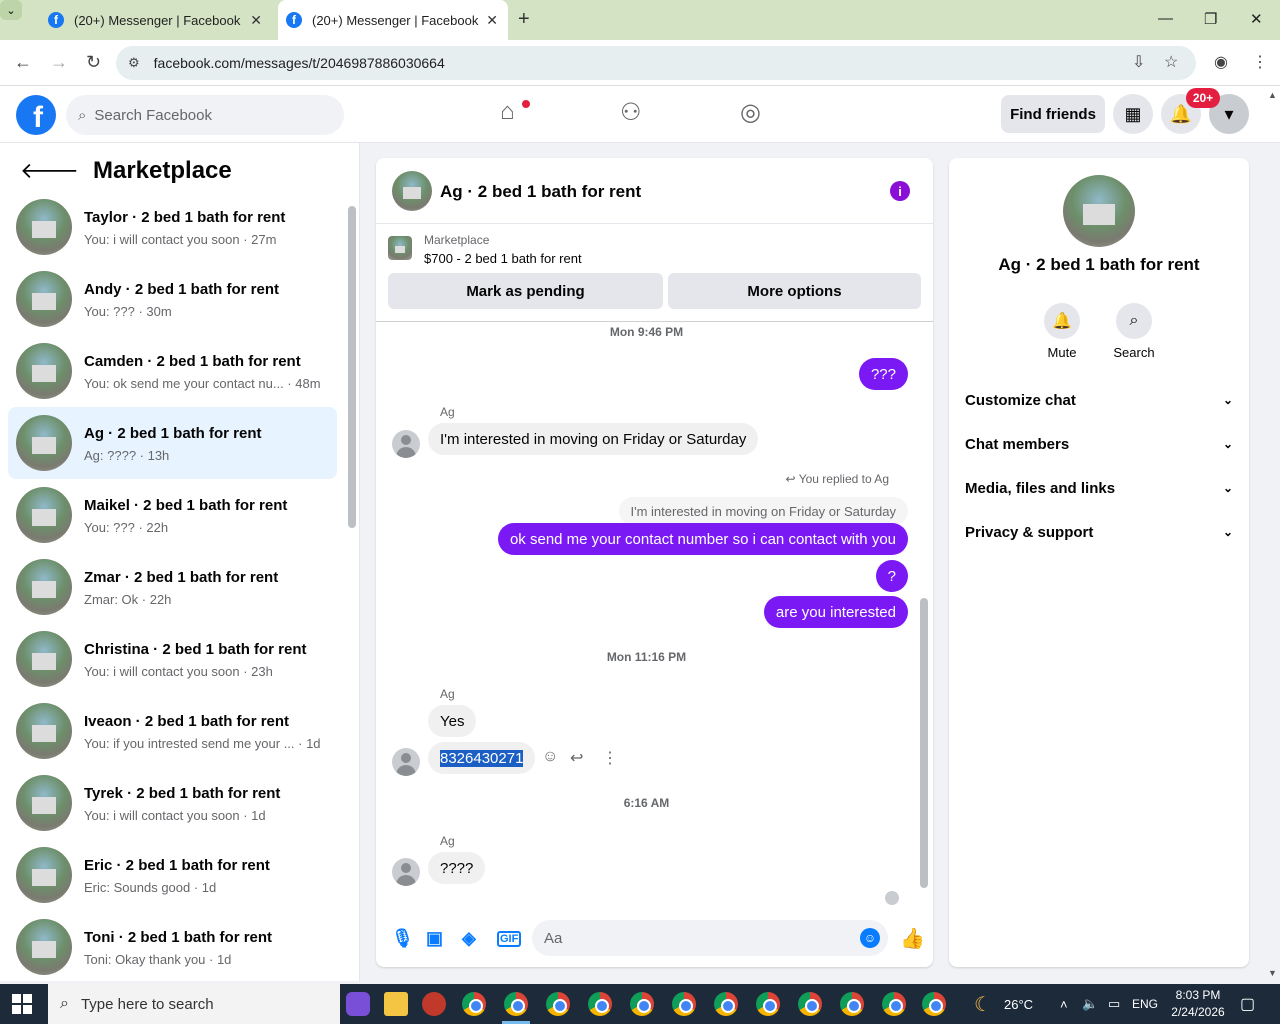 The height and width of the screenshot is (1024, 1280). Describe the element at coordinates (1099, 488) in the screenshot. I see `media-files-links-row: Media, files and links ⌄` at that location.